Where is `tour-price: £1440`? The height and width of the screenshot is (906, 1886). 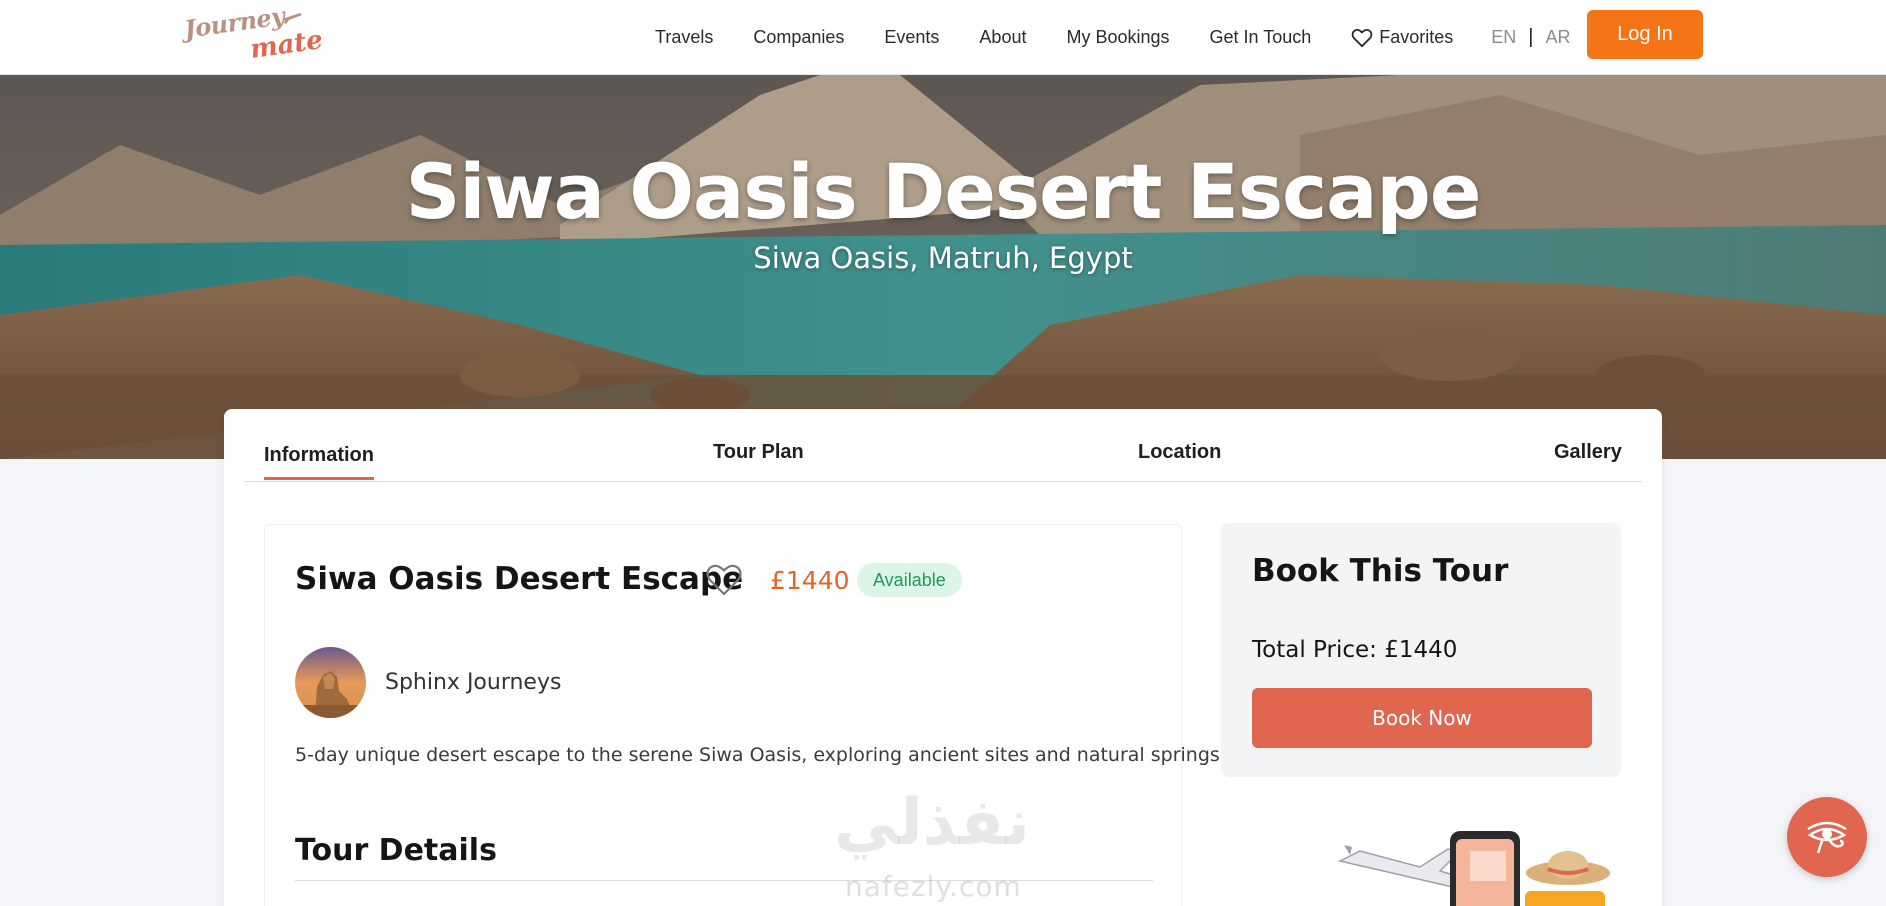
tour-price: £1440 is located at coordinates (810, 580).